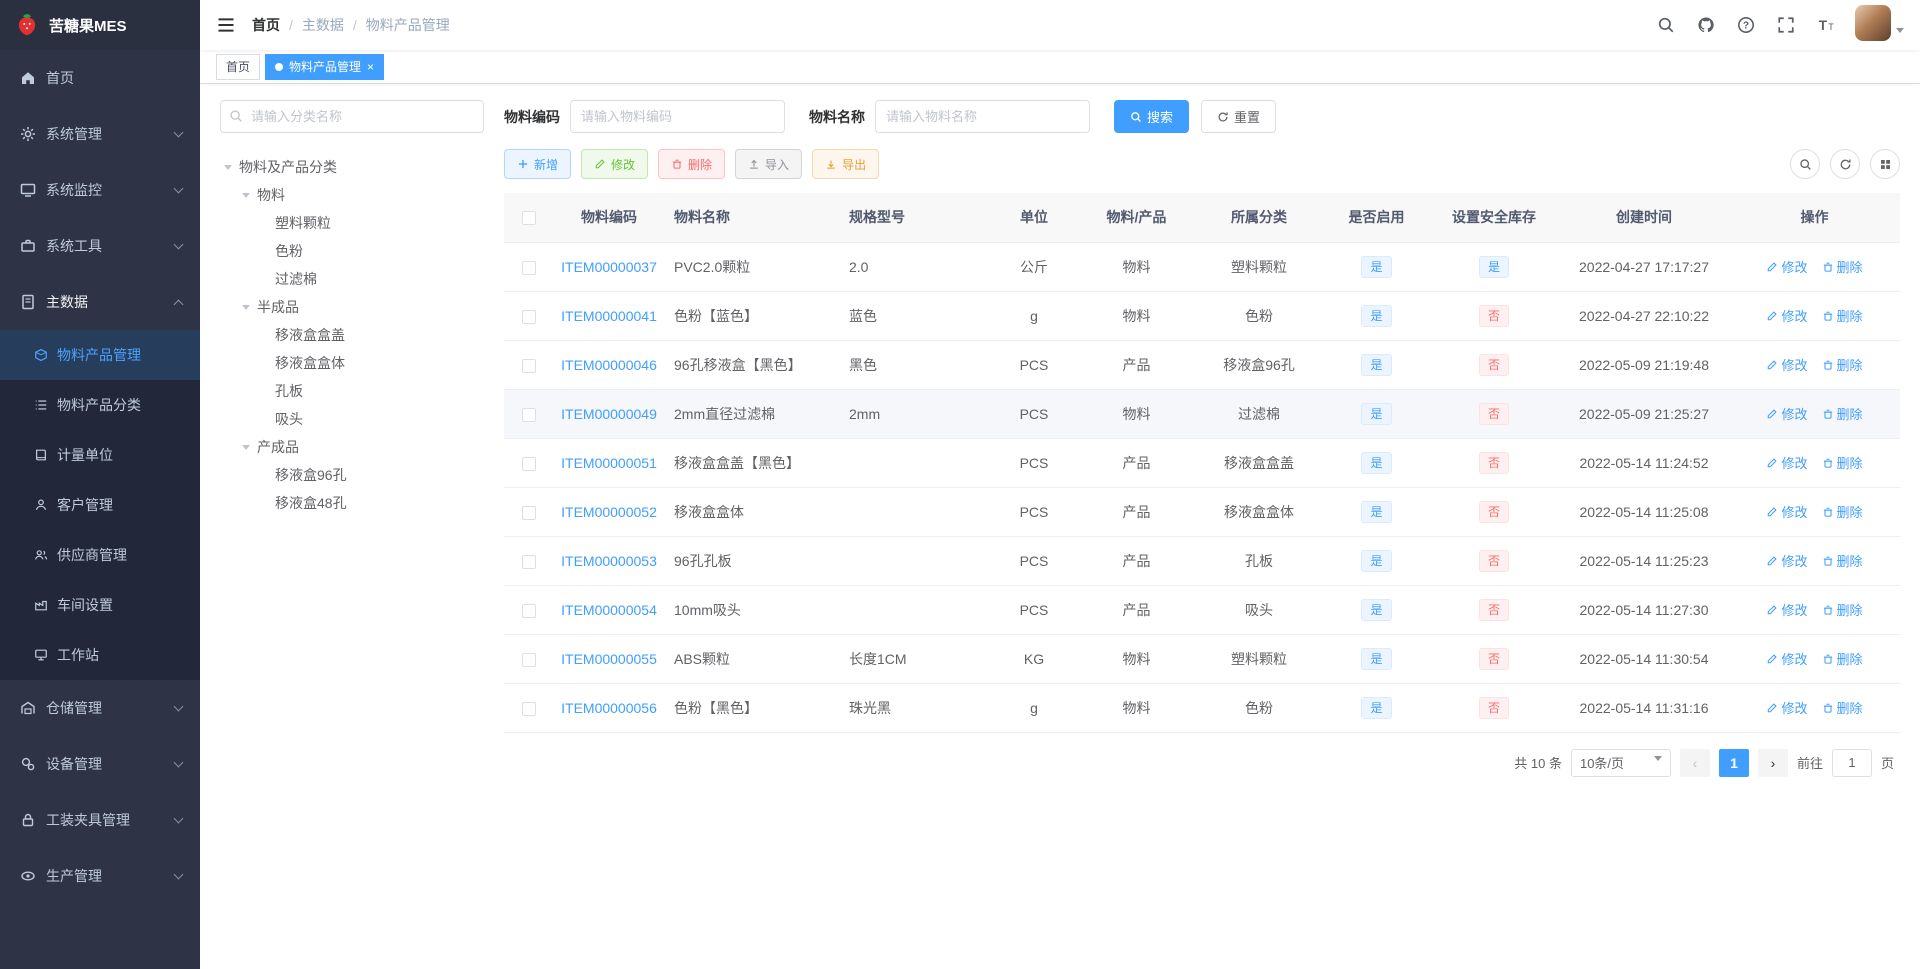  What do you see at coordinates (609, 659) in the screenshot?
I see `item-code-link: ITEM00000055` at bounding box center [609, 659].